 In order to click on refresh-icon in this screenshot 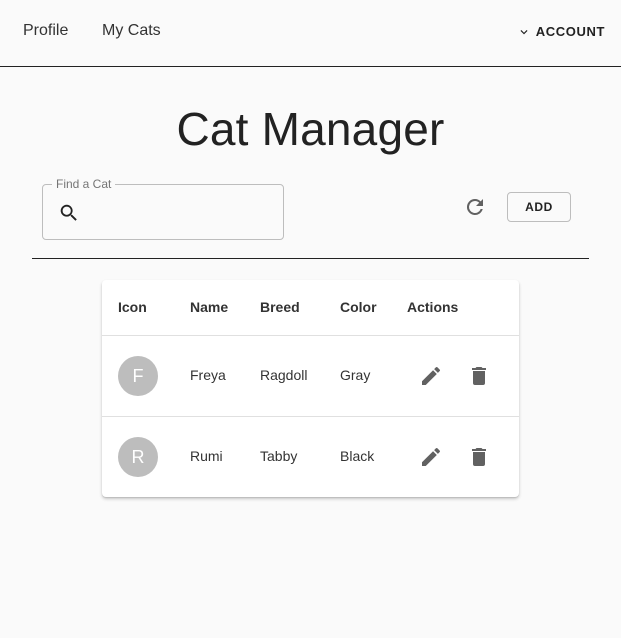, I will do `click(475, 207)`.